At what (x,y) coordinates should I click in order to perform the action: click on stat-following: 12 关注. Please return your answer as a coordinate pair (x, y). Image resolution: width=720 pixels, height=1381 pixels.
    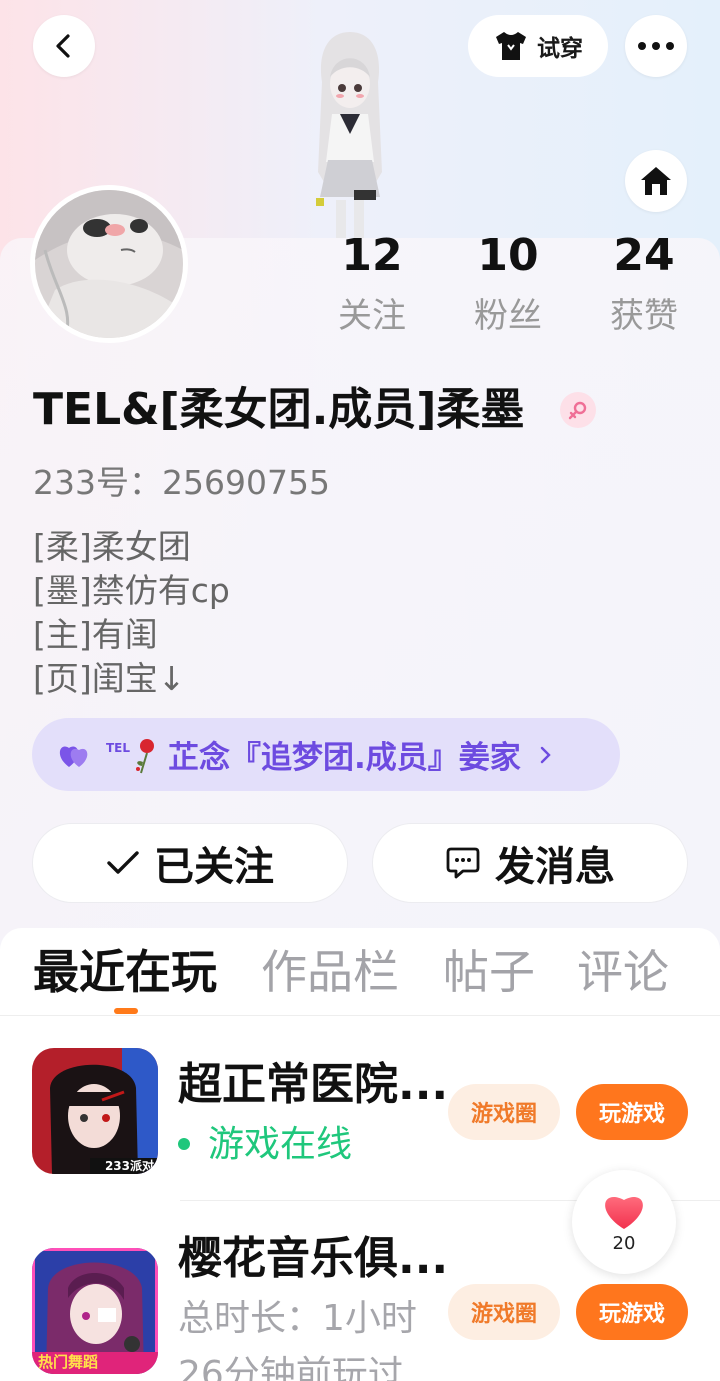
    Looking at the image, I should click on (372, 284).